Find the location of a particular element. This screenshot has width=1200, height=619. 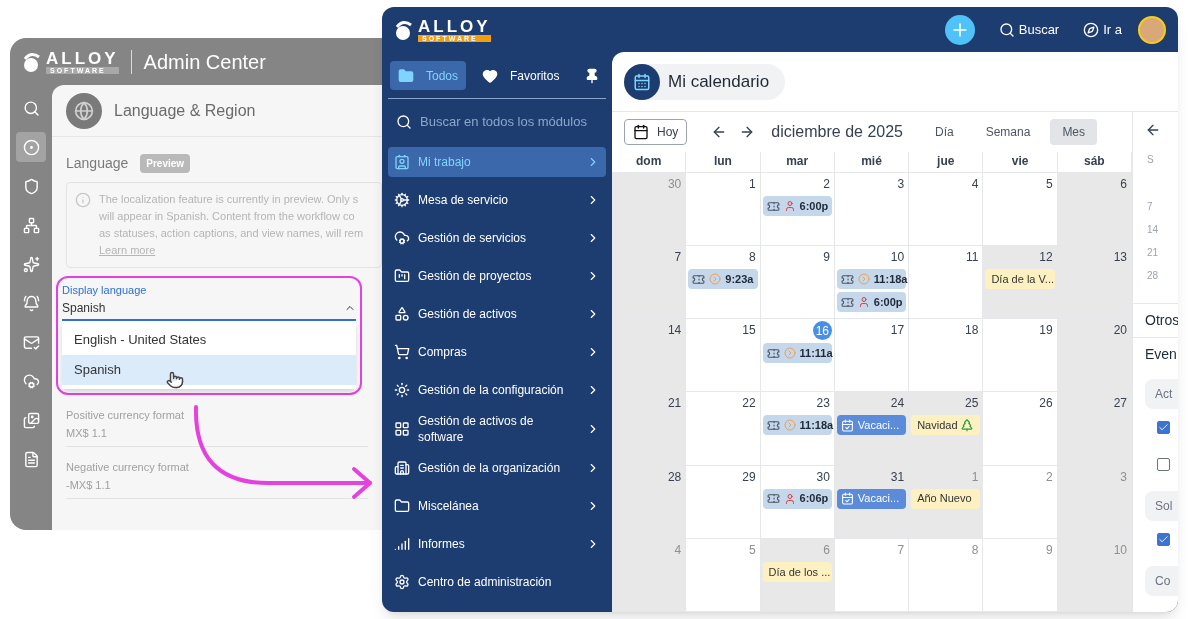

day-cell: 29 is located at coordinates (723, 502).